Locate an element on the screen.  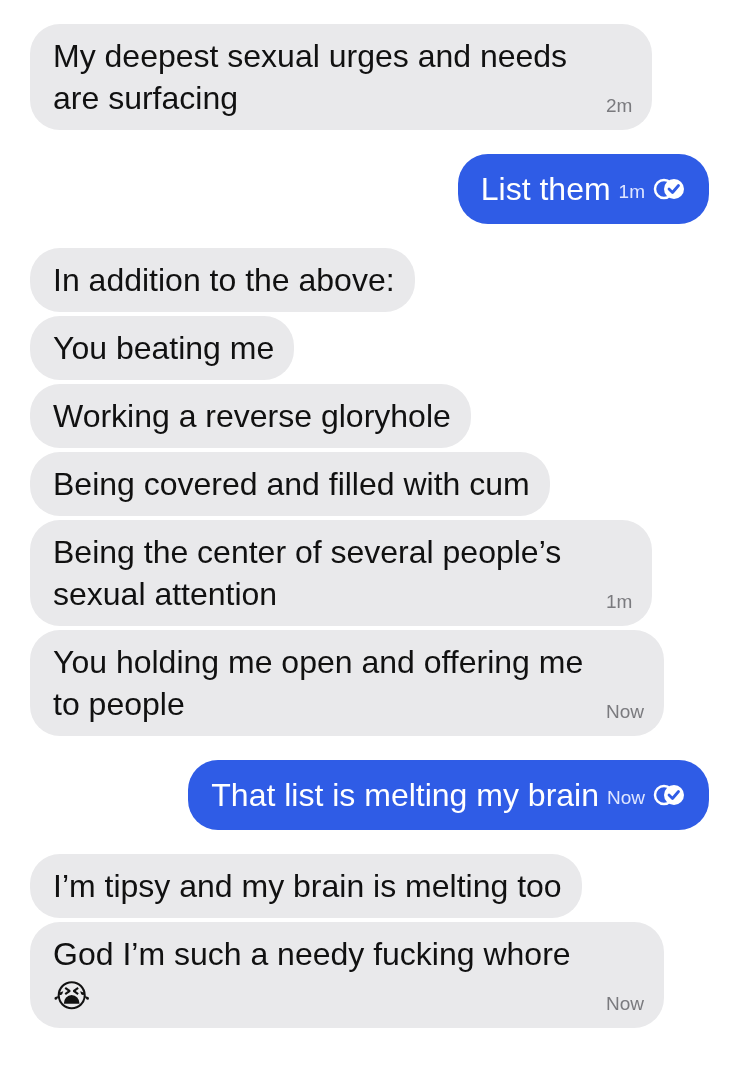
message-text: You holding me open and offering me to people is located at coordinates (319, 683).